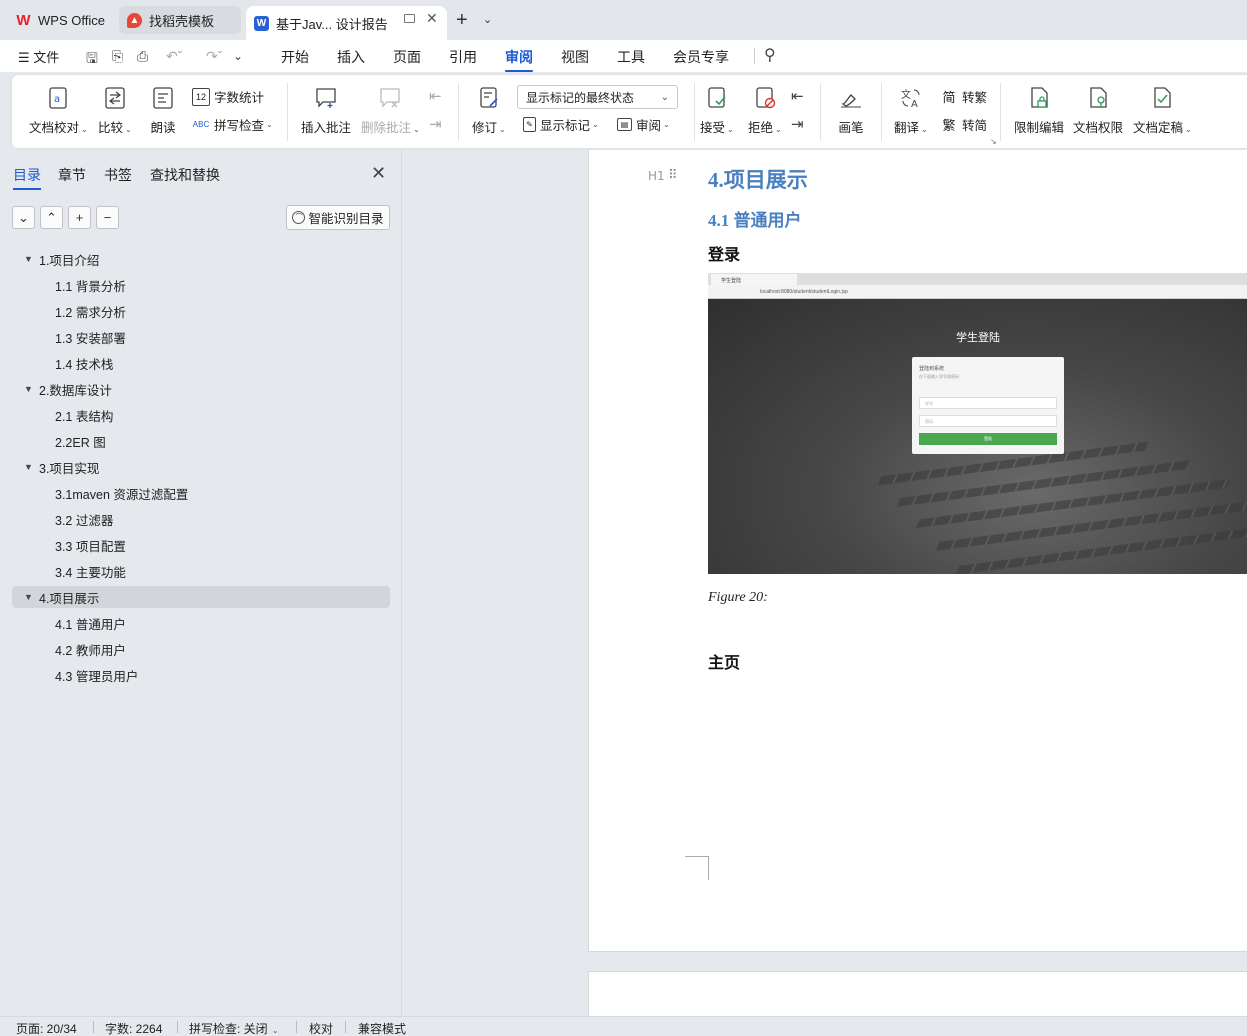  Describe the element at coordinates (201, 623) in the screenshot. I see `toc-item: 4.1 普通用户` at that location.